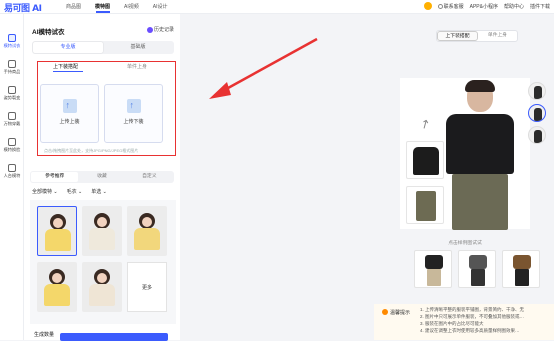  I want to click on pose-icon, so click(12, 90).